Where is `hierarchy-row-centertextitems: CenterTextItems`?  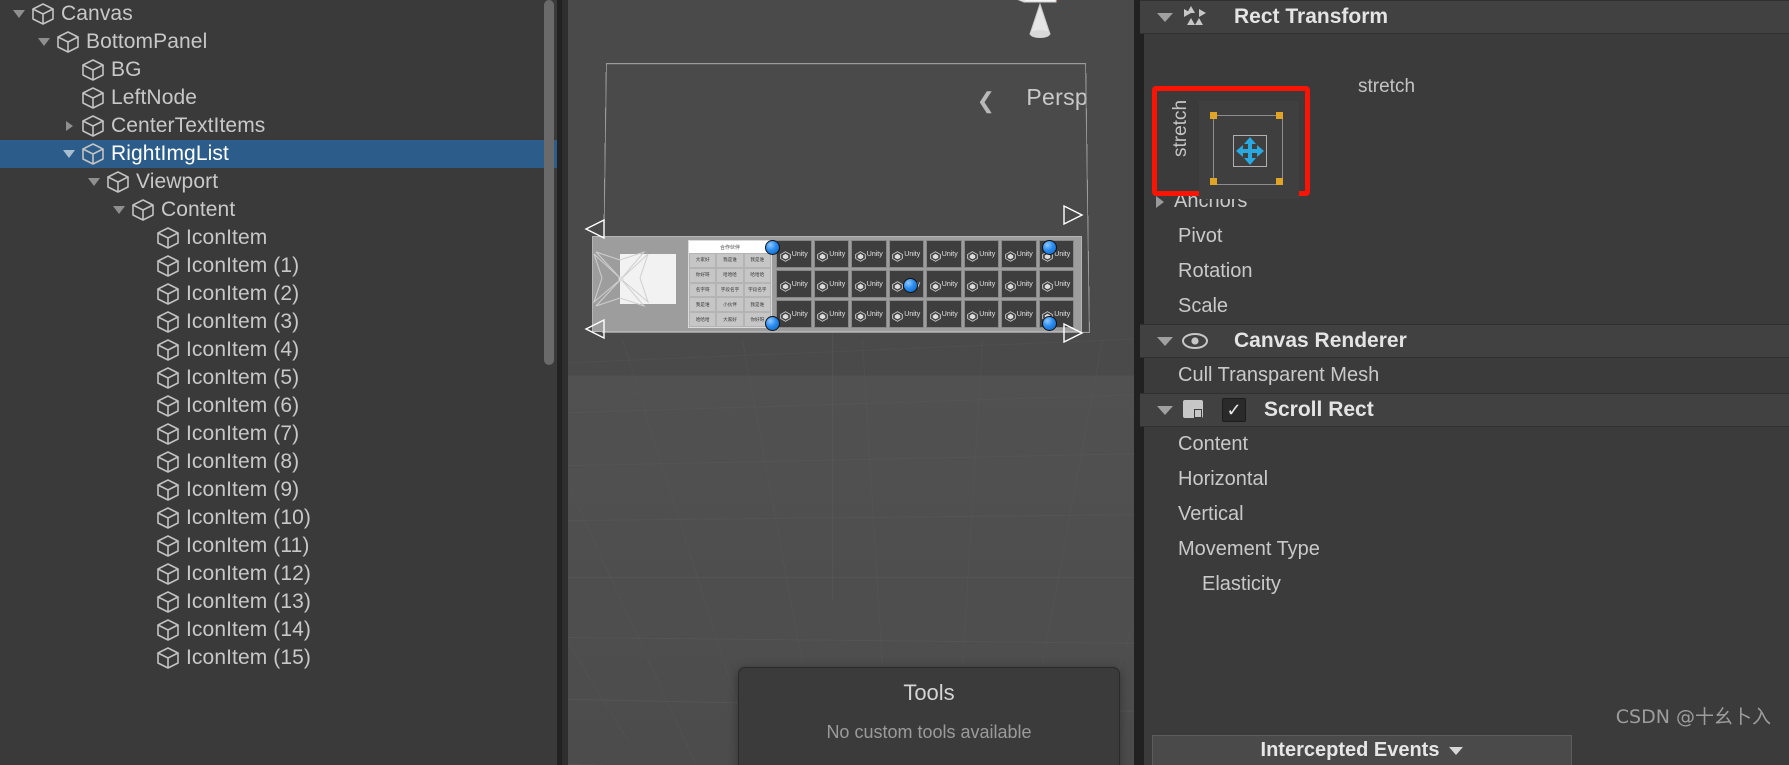 hierarchy-row-centertextitems: CenterTextItems is located at coordinates (281, 126).